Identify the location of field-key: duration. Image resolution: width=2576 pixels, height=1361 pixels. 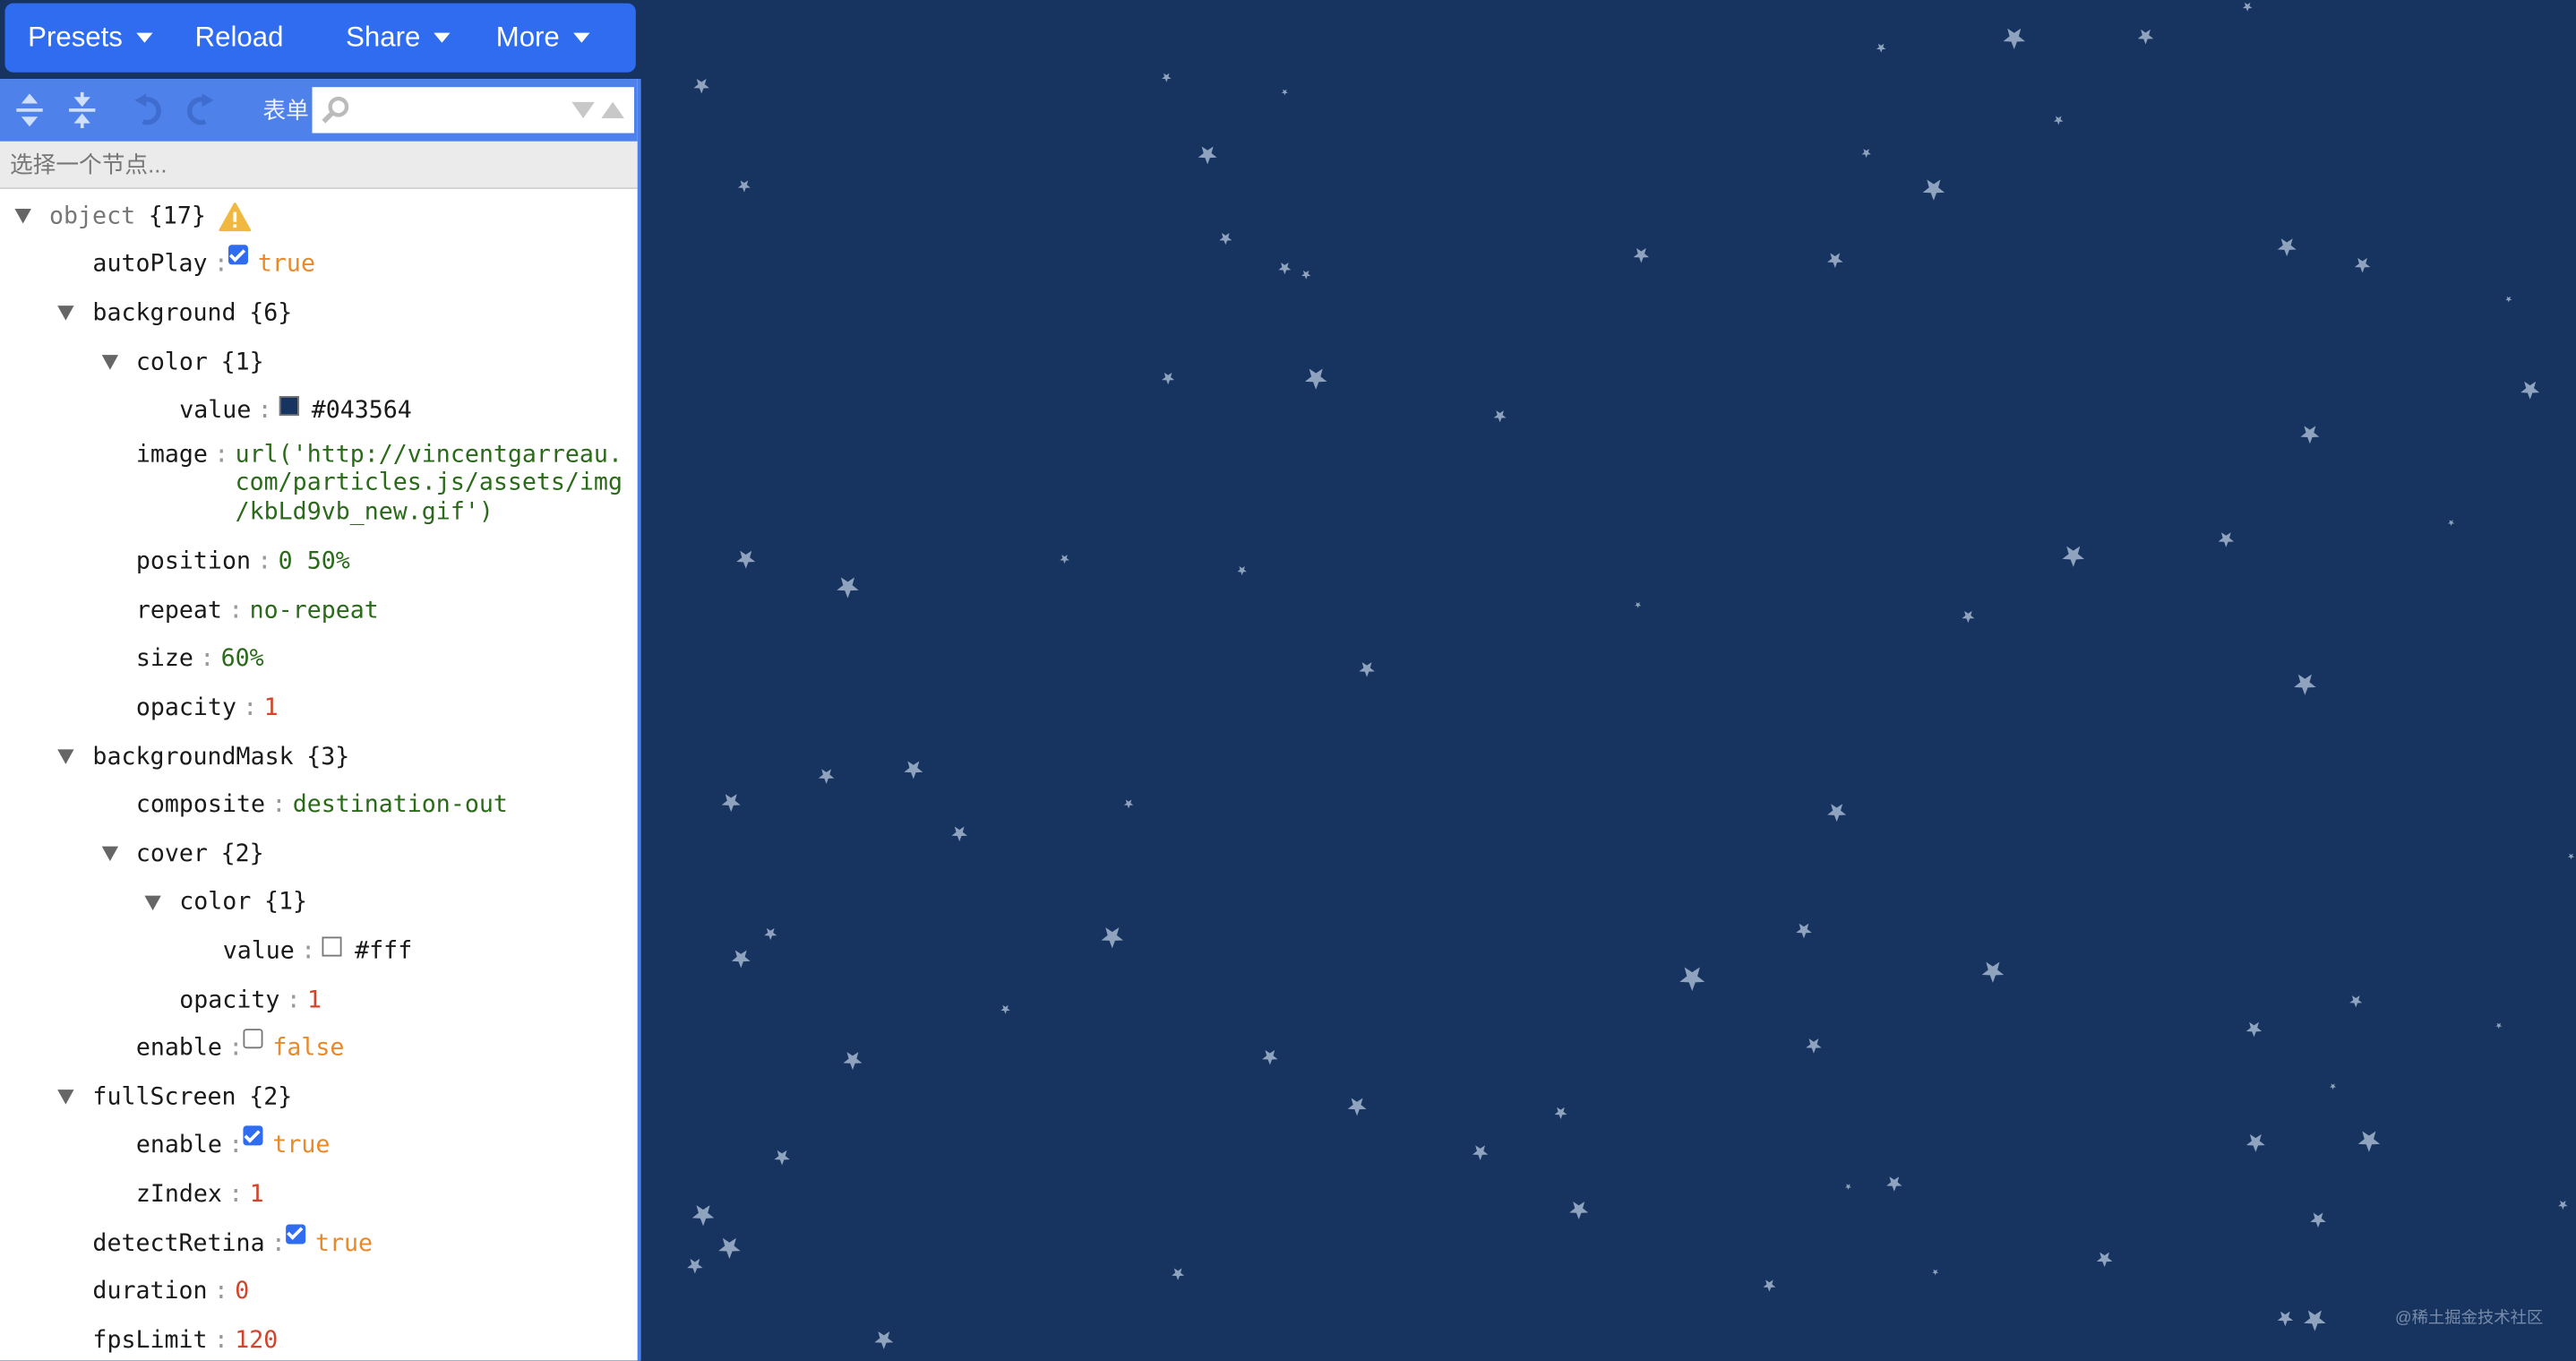
(149, 1292).